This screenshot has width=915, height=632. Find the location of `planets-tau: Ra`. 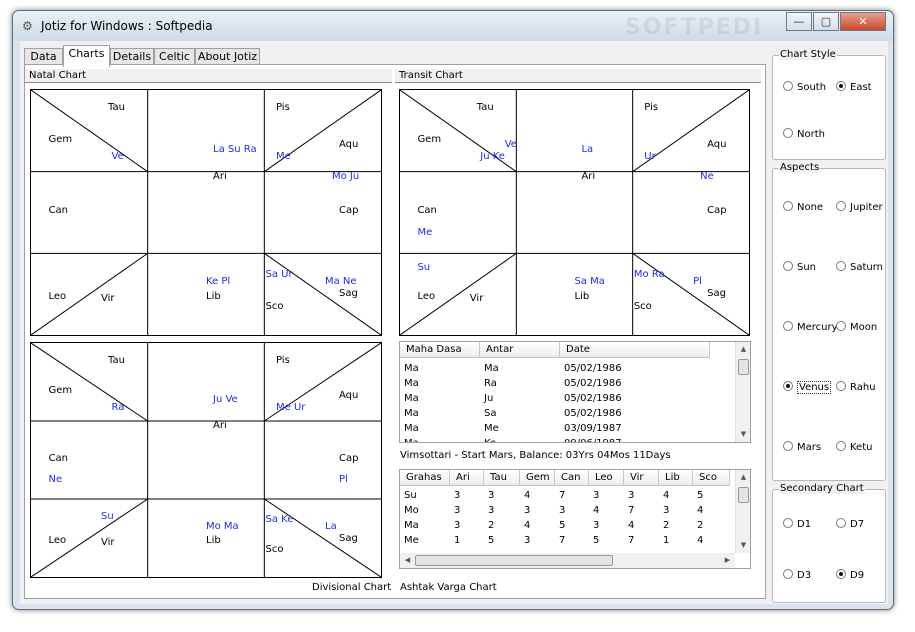

planets-tau: Ra is located at coordinates (118, 407).